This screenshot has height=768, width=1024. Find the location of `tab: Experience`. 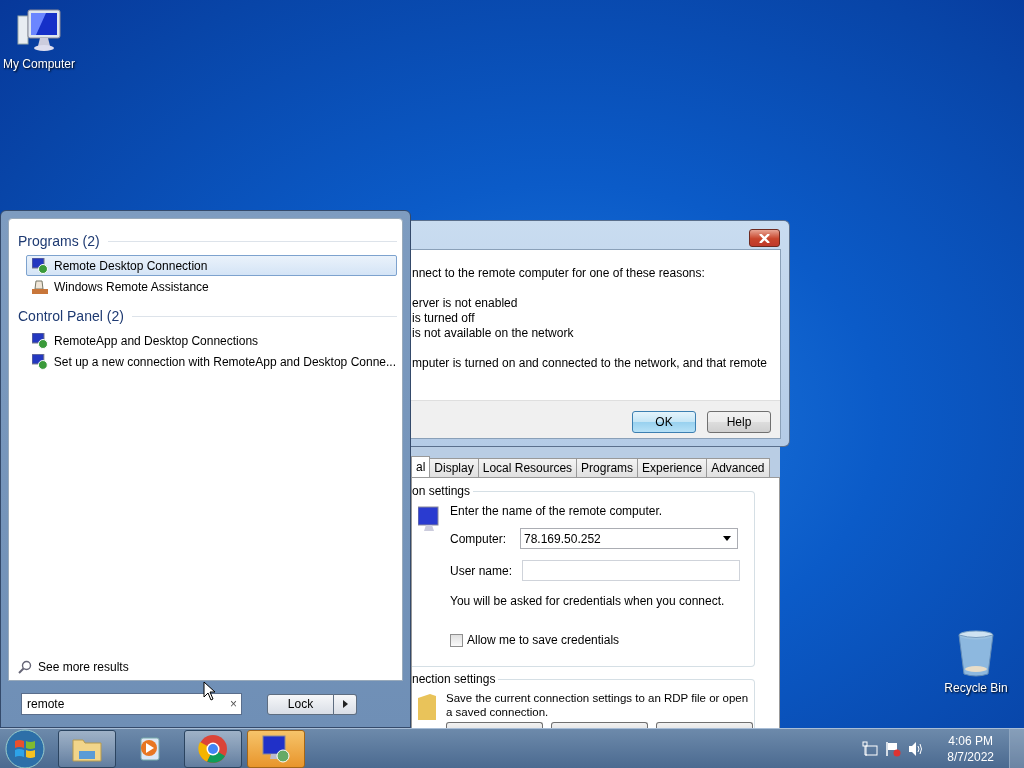

tab: Experience is located at coordinates (672, 467).